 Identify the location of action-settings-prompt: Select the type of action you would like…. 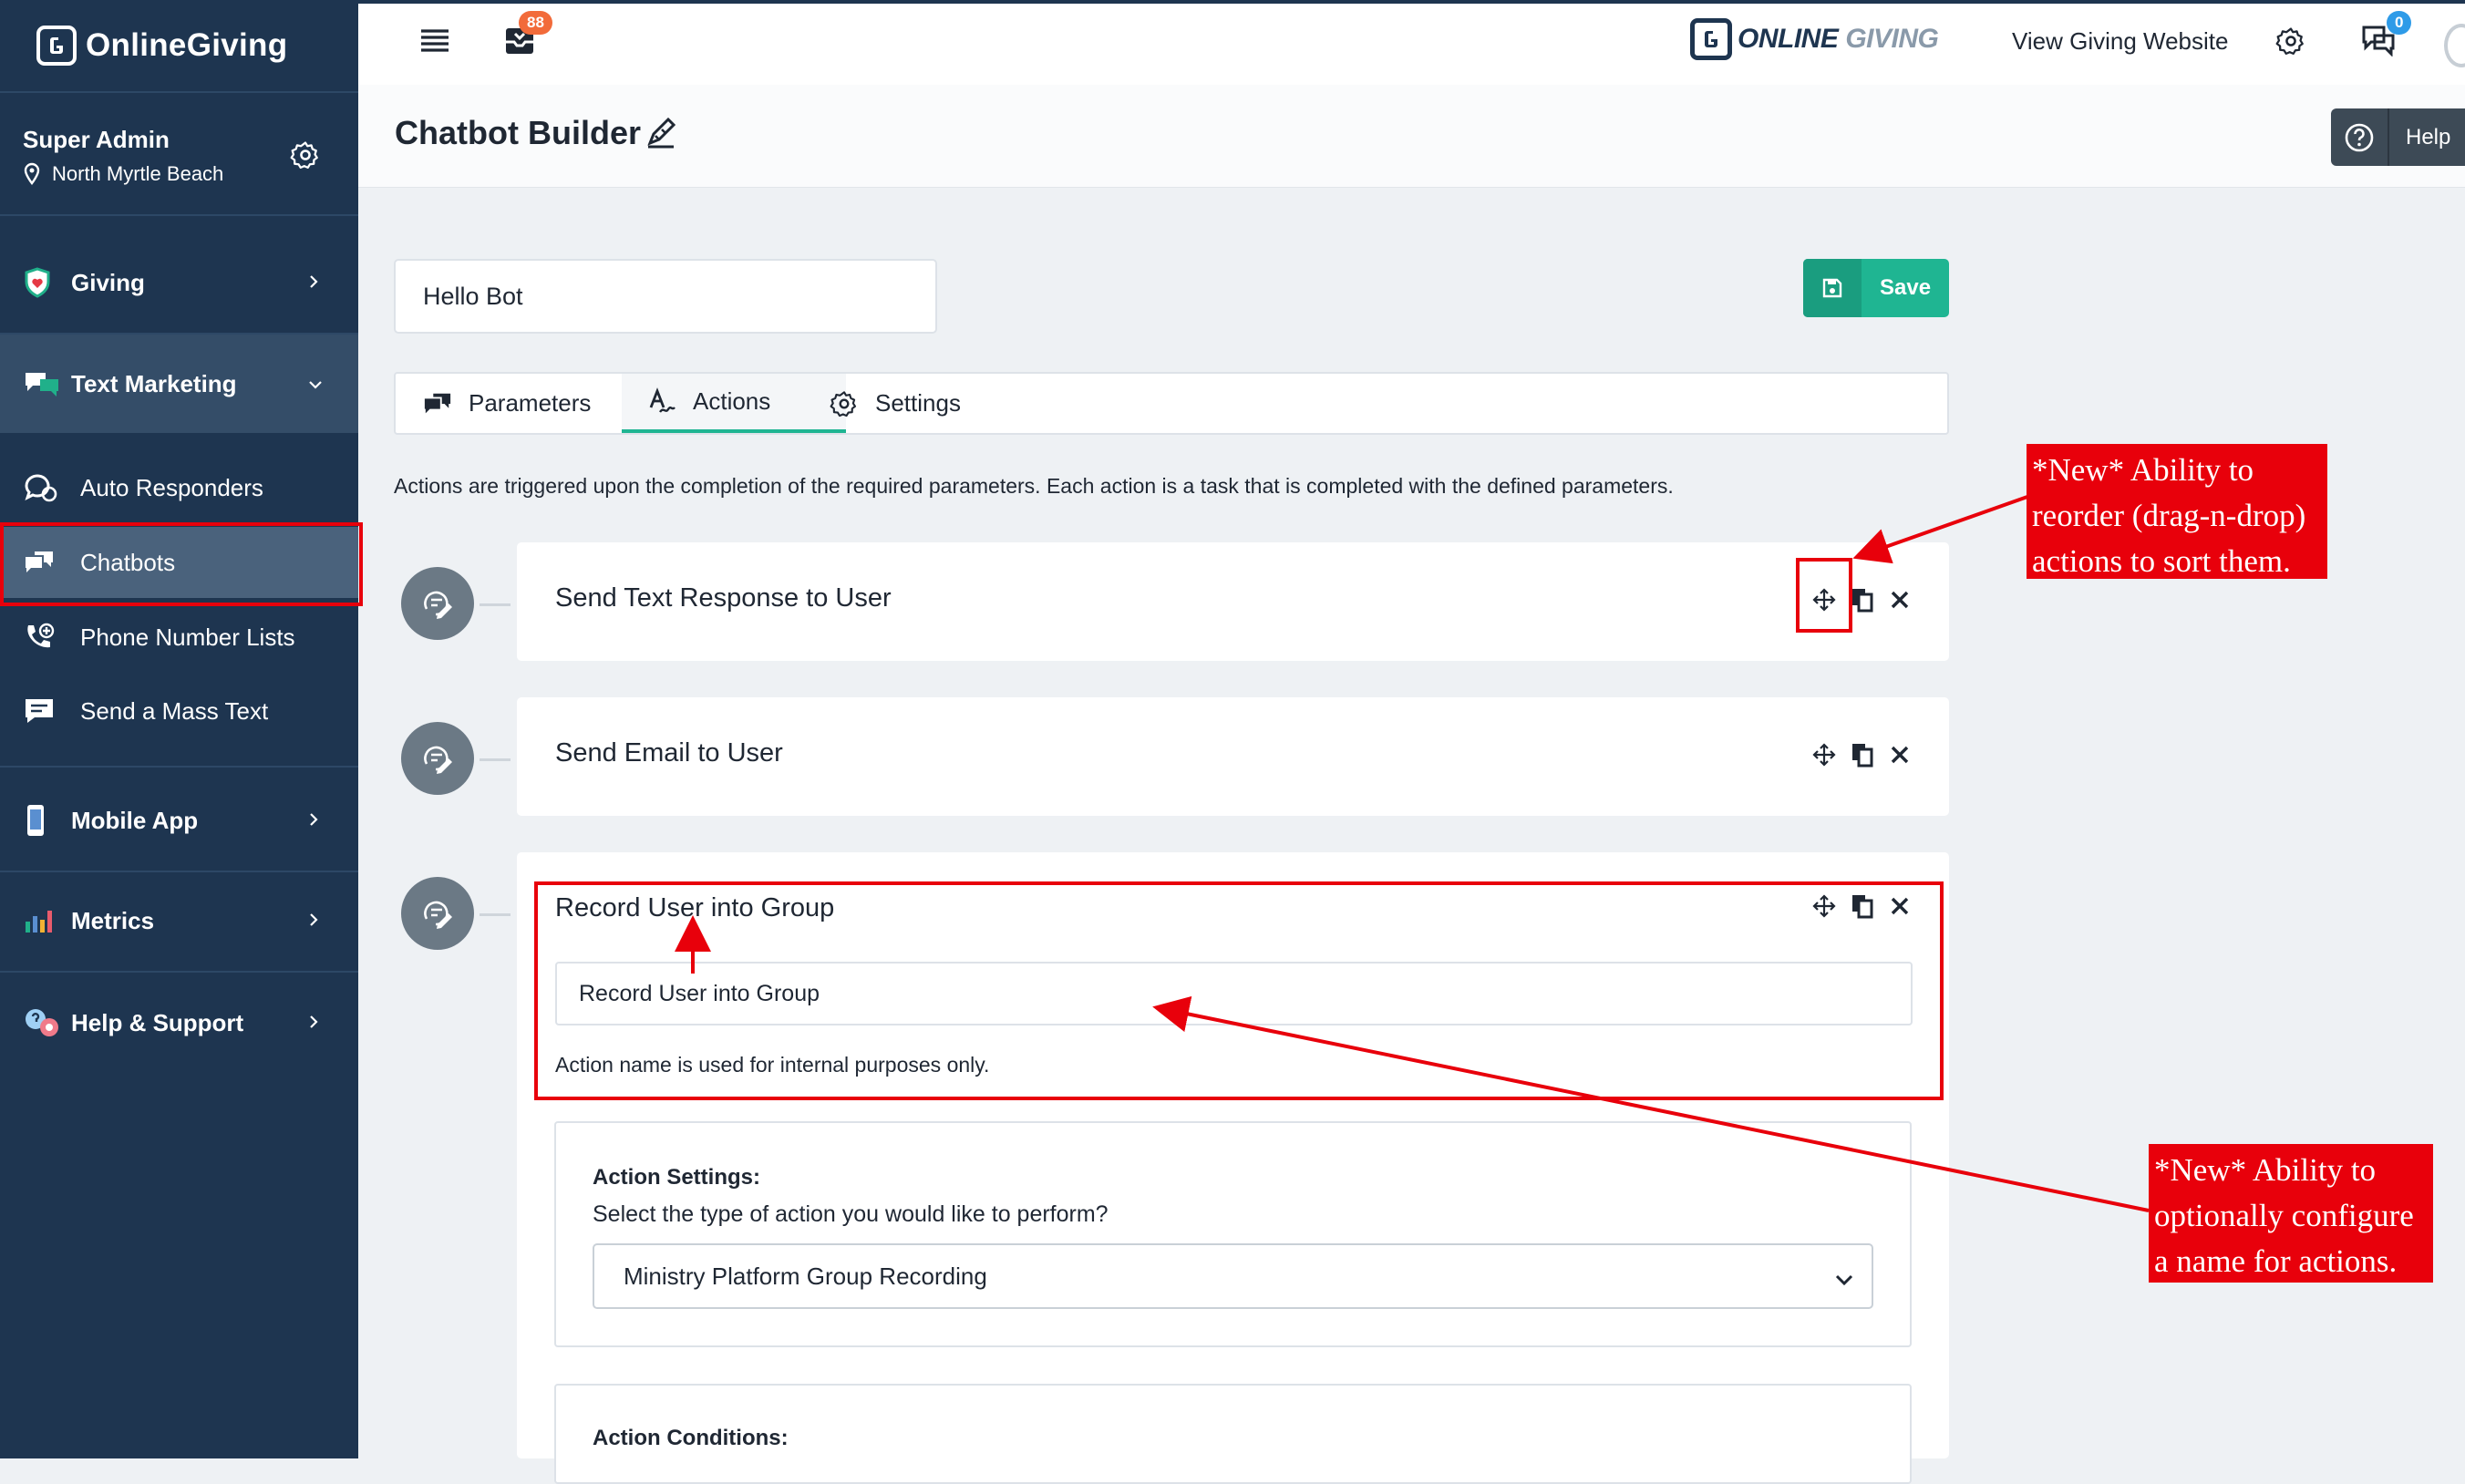
(851, 1214).